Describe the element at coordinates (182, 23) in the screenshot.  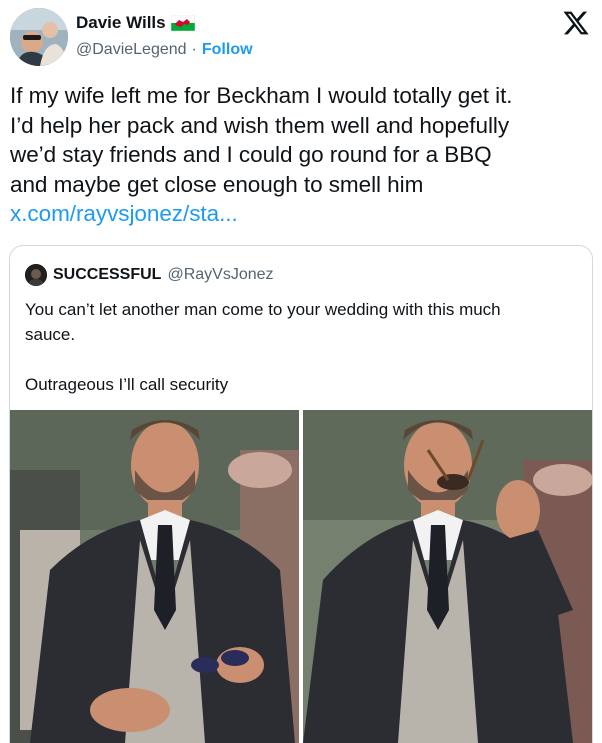
I see `wales-flag-icon` at that location.